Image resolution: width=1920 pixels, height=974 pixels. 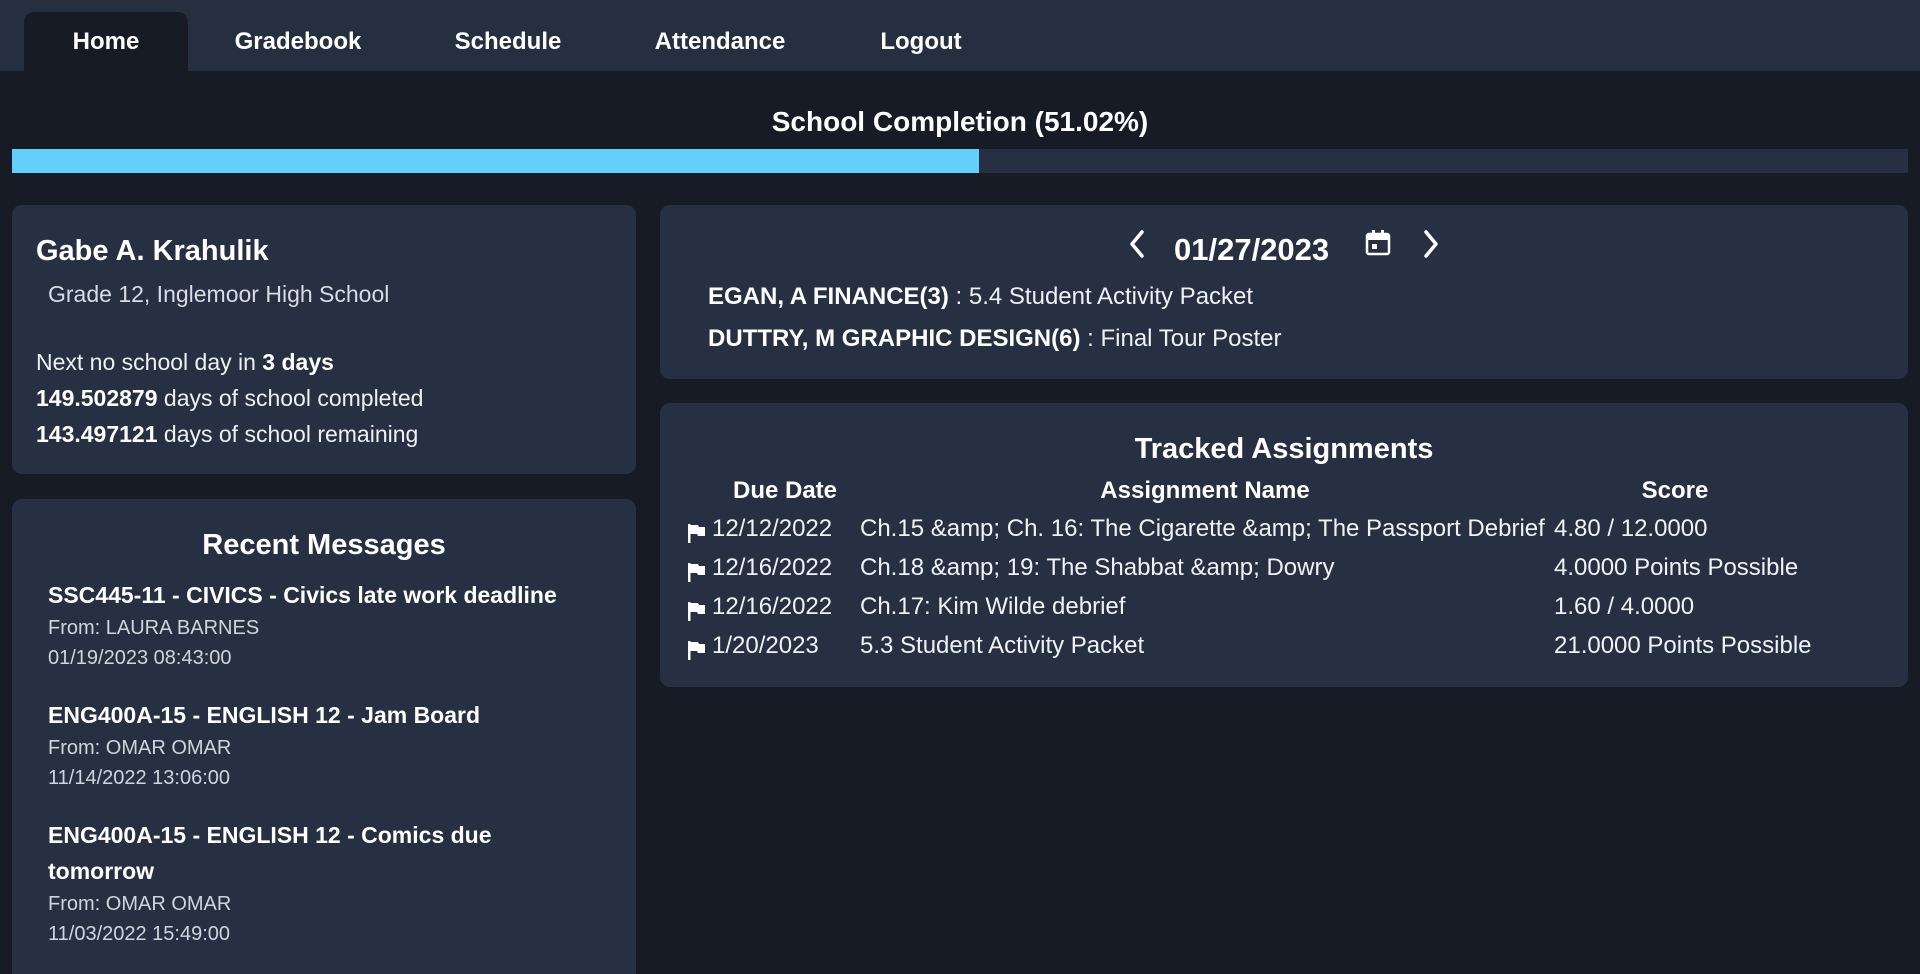 What do you see at coordinates (1683, 645) in the screenshot?
I see `score-cell: 21.0000 Points Possible` at bounding box center [1683, 645].